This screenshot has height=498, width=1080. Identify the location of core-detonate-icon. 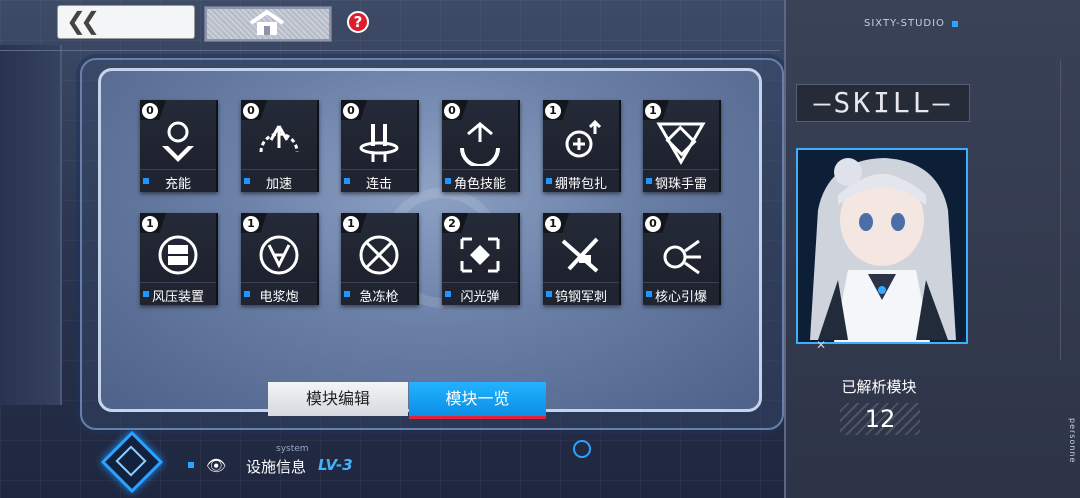
(682, 257).